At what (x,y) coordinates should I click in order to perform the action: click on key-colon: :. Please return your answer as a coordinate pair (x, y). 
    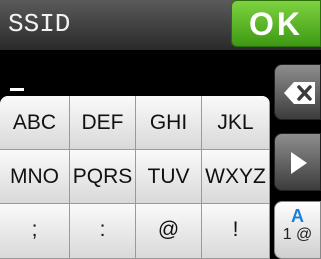
    Looking at the image, I should click on (103, 231).